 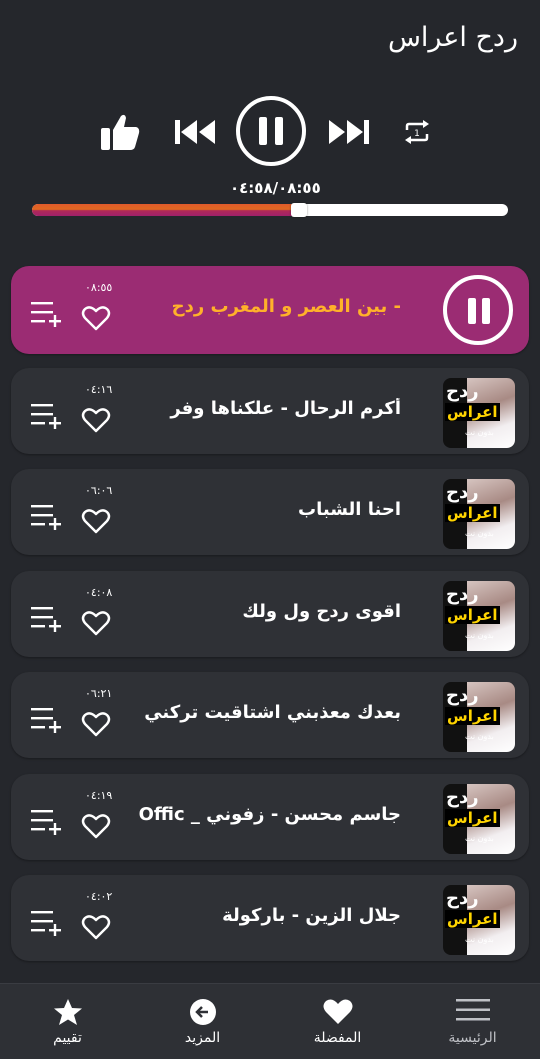 What do you see at coordinates (99, 287) in the screenshot?
I see `song-duration: ٠٨:٥٥` at bounding box center [99, 287].